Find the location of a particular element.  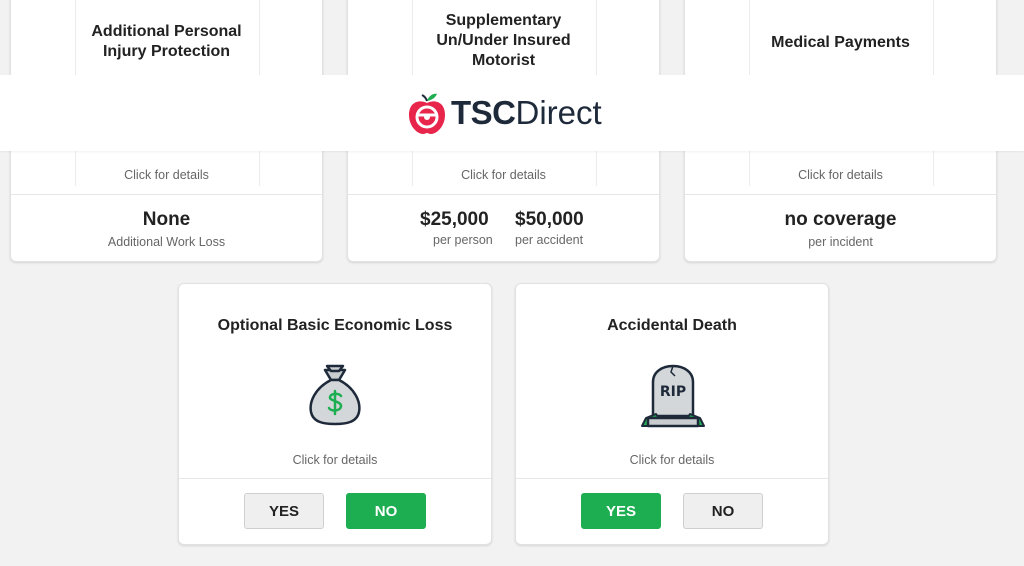

tombstone-icon: RIP is located at coordinates (673, 396).